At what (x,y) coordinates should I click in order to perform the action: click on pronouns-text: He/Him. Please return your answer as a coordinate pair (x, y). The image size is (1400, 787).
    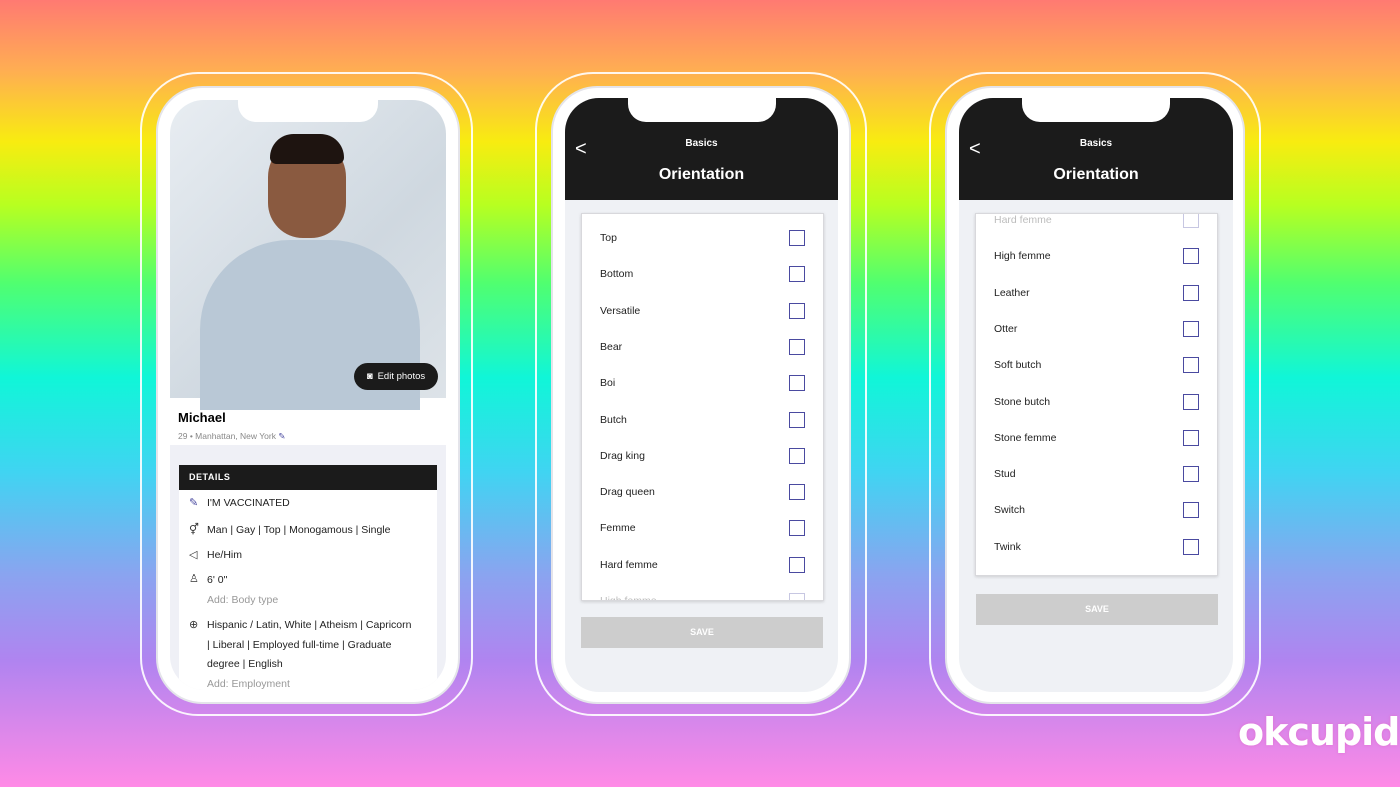
    Looking at the image, I should click on (224, 555).